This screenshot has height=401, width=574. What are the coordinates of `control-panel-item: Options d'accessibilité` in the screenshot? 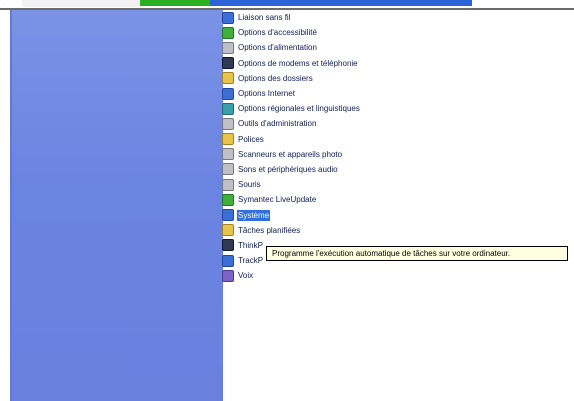 It's located at (397, 32).